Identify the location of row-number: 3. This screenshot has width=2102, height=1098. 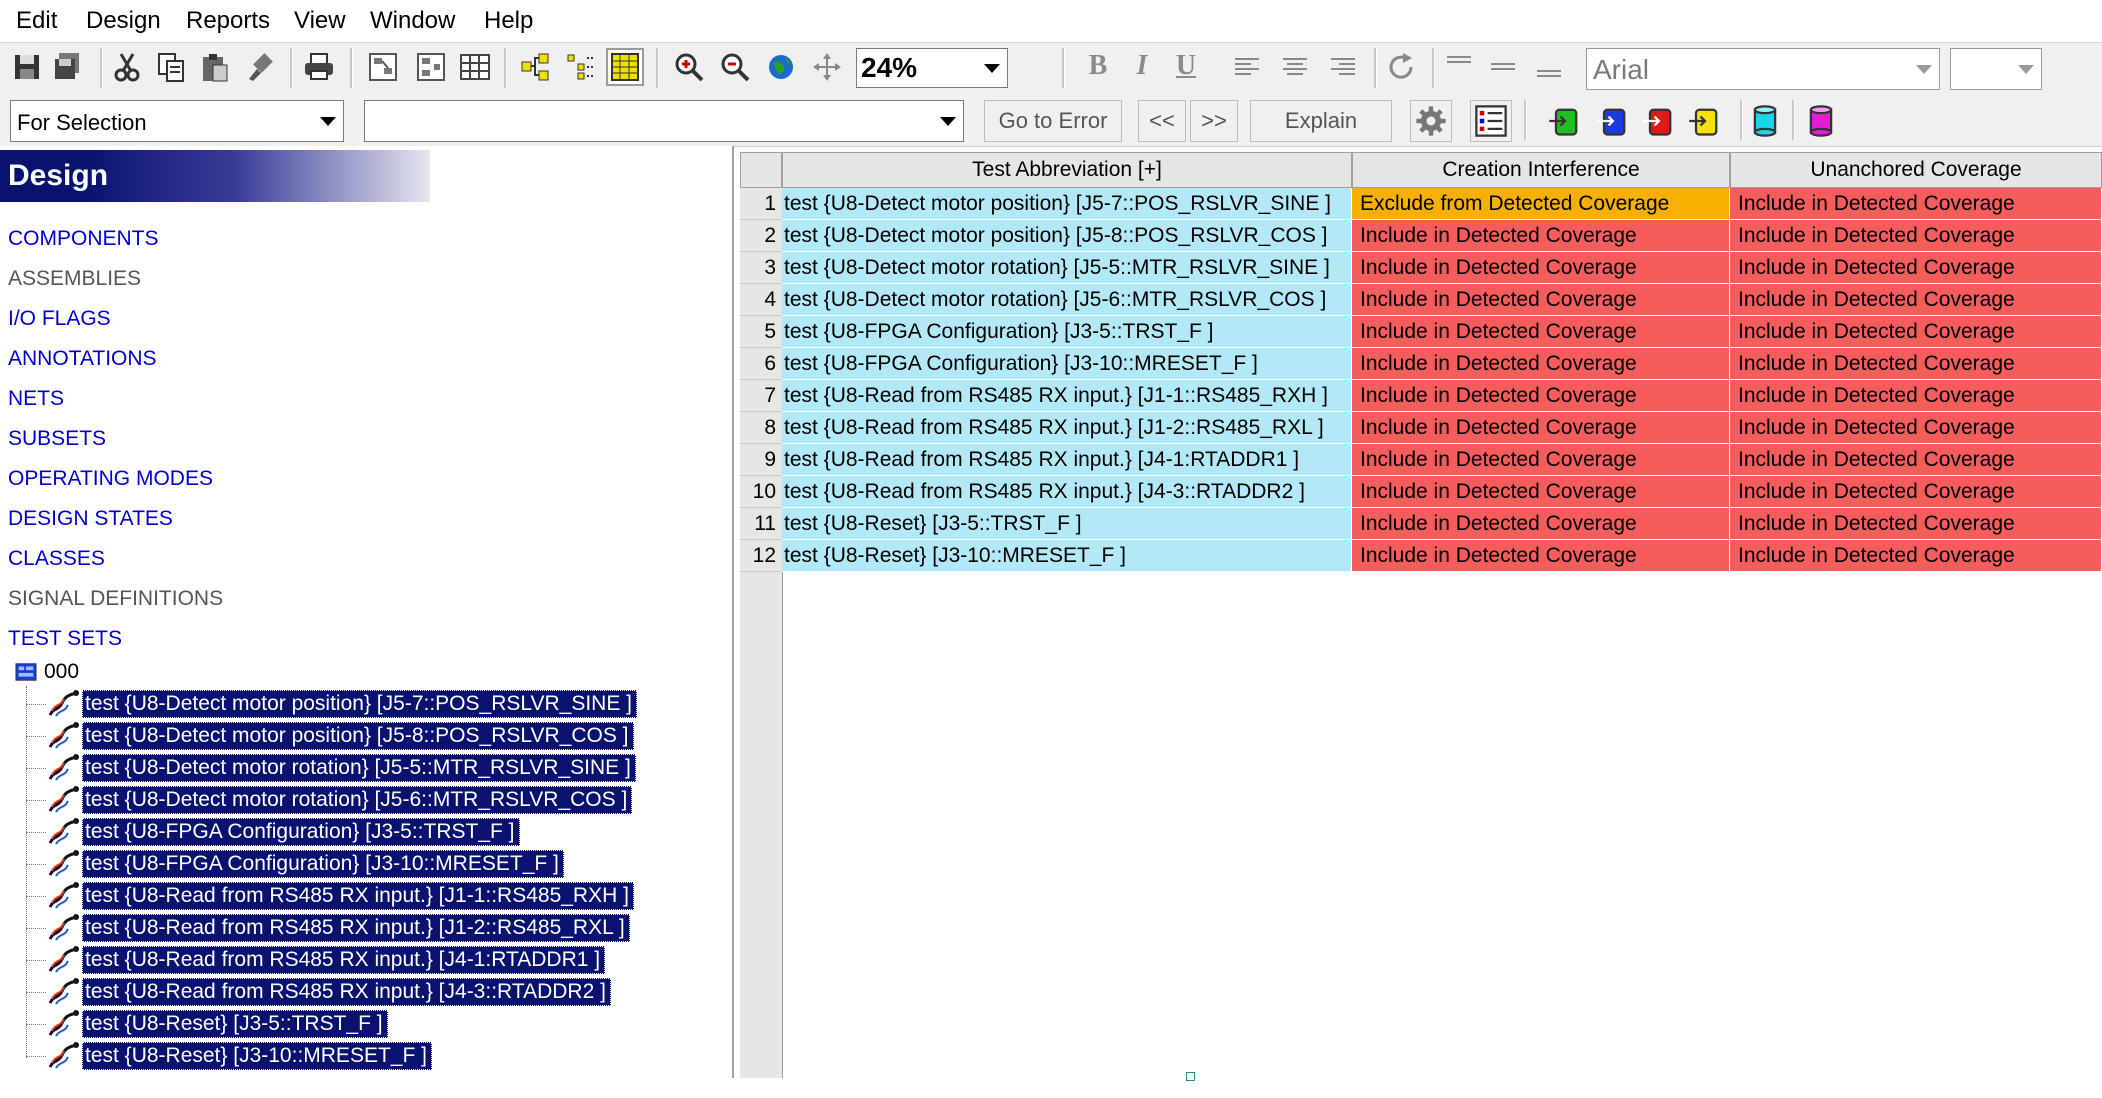
(761, 268).